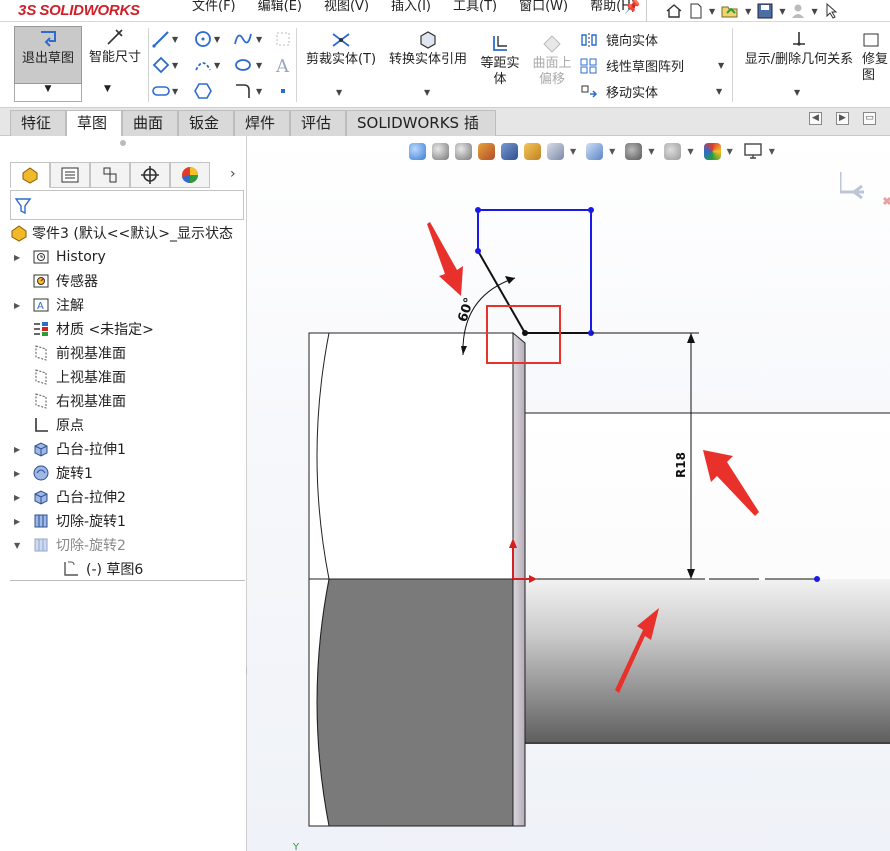 This screenshot has height=851, width=890. Describe the element at coordinates (619, 39) in the screenshot. I see `mirror-entities-button: 镜向实体` at that location.